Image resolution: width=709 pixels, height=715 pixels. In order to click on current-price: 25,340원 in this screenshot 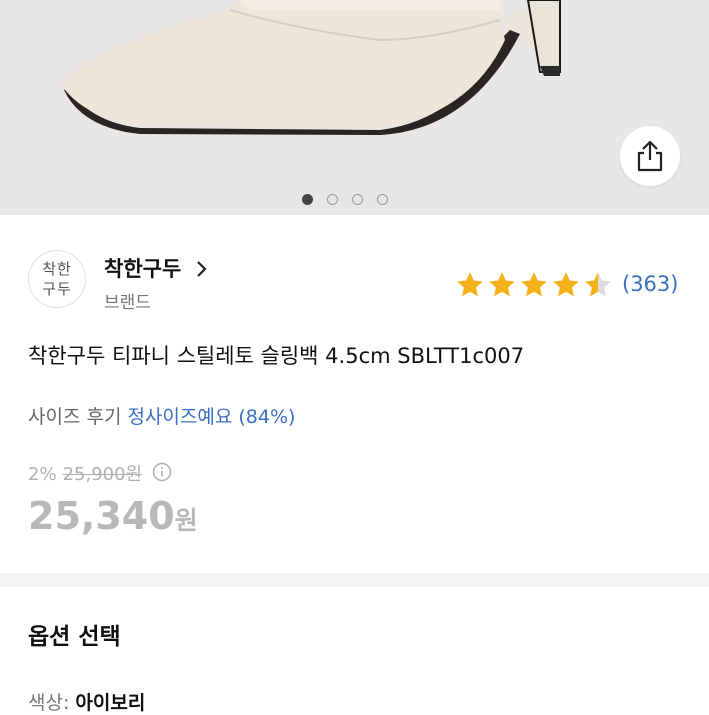, I will do `click(113, 516)`.